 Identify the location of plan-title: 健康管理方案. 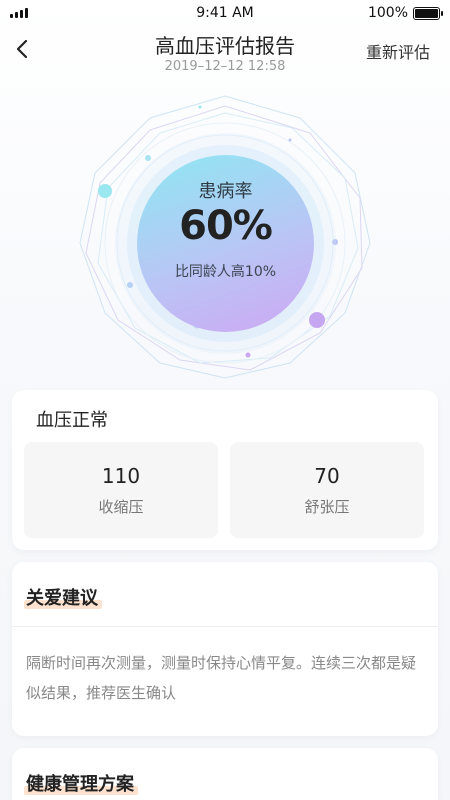
(81, 783).